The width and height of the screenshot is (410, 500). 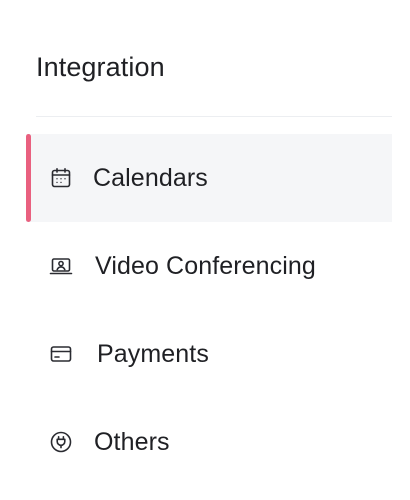 What do you see at coordinates (150, 178) in the screenshot?
I see `menu-item-label: Calendars` at bounding box center [150, 178].